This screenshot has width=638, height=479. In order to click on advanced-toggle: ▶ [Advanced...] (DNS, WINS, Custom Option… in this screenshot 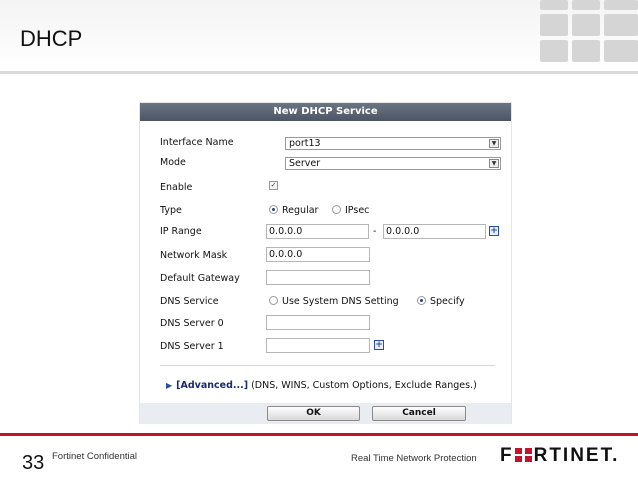, I will do `click(321, 385)`.